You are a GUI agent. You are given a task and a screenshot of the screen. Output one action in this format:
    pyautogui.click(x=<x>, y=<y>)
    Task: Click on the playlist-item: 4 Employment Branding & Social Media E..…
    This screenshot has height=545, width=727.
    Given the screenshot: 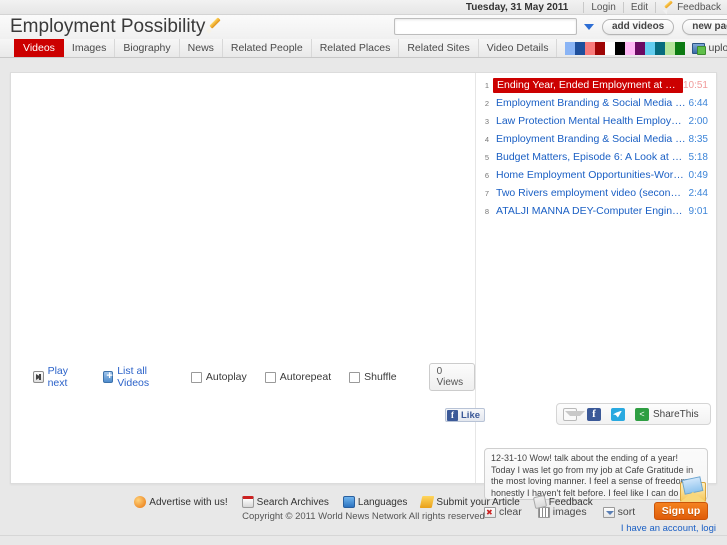 What is the action you would take?
    pyautogui.click(x=596, y=139)
    